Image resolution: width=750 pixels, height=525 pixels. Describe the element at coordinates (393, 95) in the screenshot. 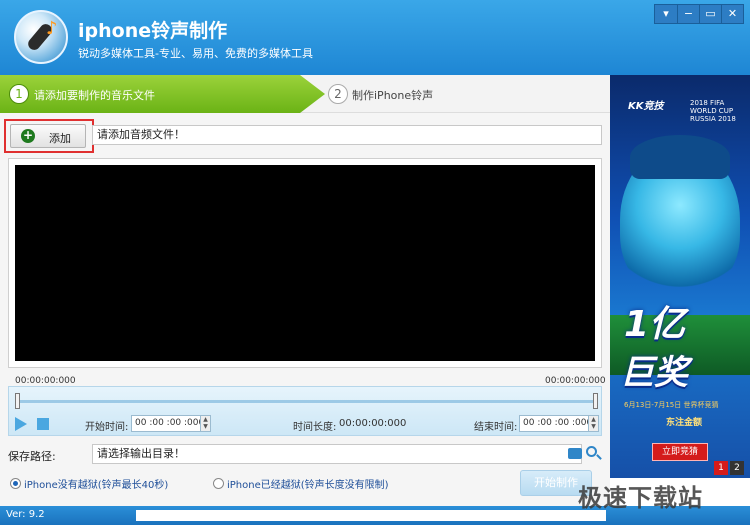

I see `step-2-label: 制作iPhone铃声` at that location.